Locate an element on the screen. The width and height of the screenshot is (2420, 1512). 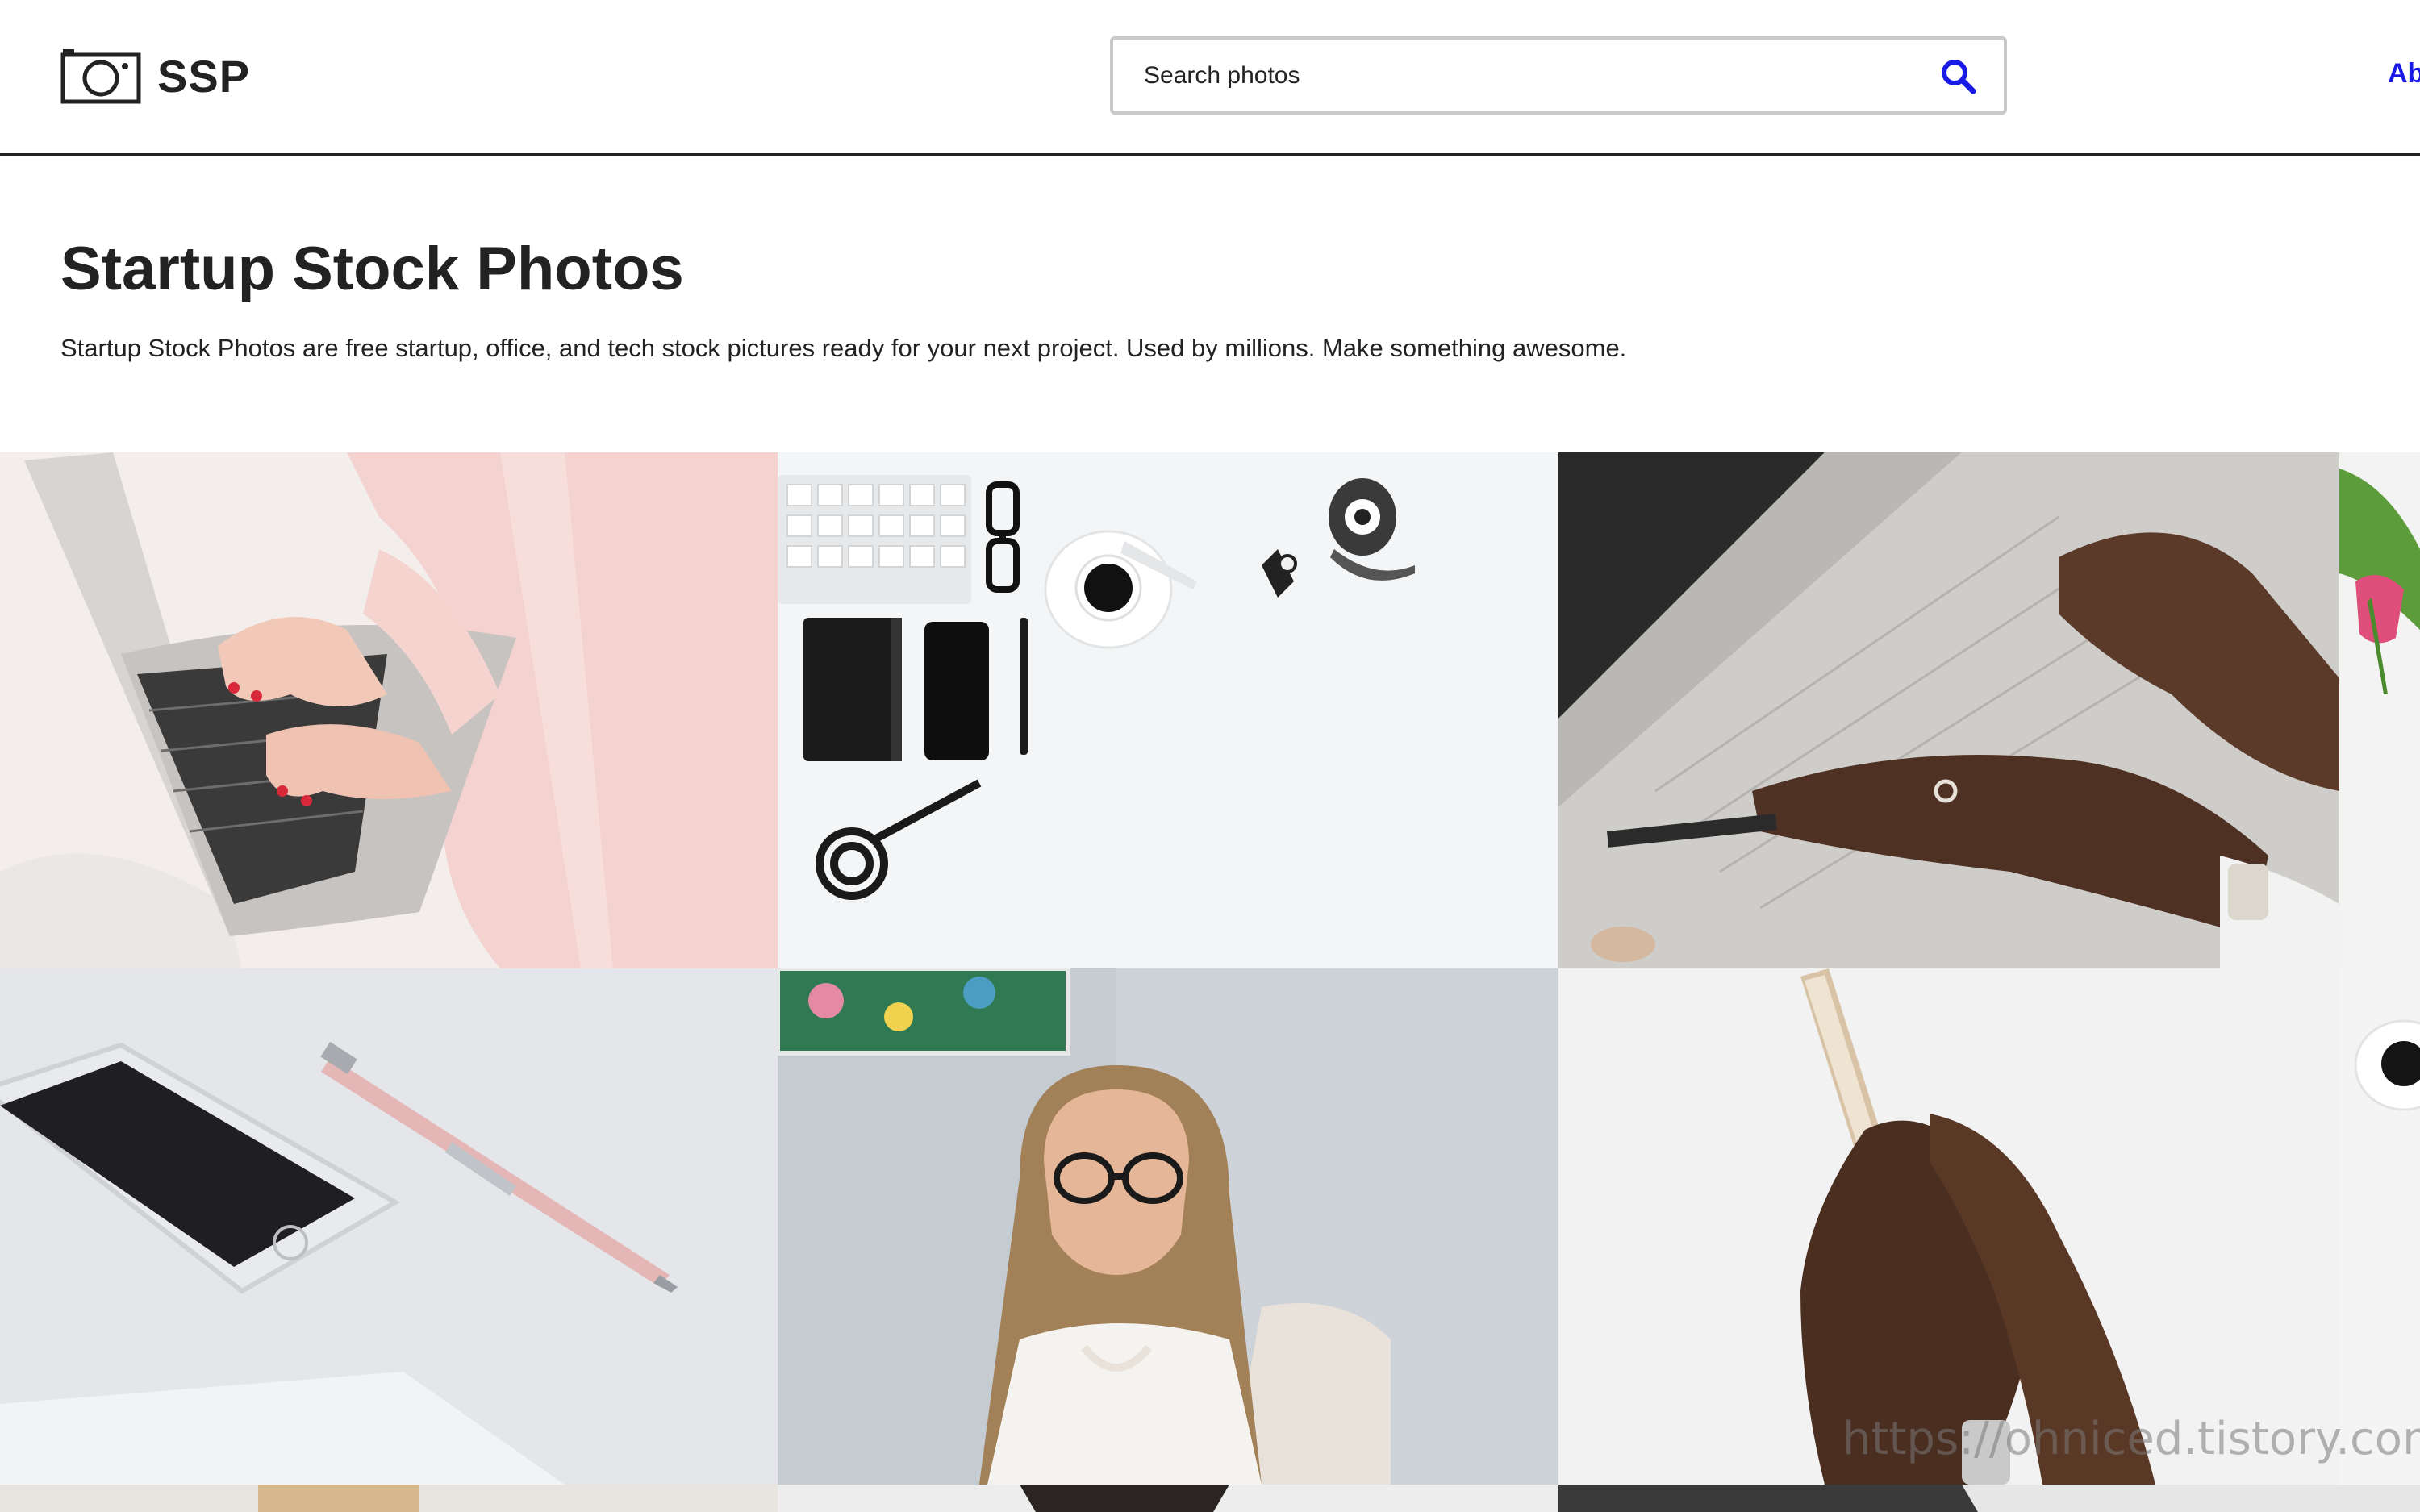
logo-text: SSP is located at coordinates (204, 76).